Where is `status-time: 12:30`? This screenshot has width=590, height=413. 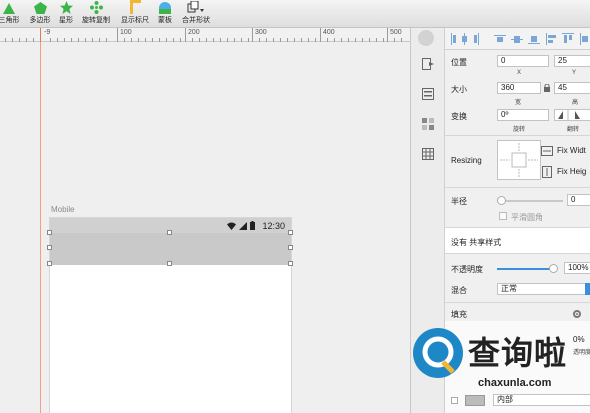
status-time: 12:30 is located at coordinates (273, 226).